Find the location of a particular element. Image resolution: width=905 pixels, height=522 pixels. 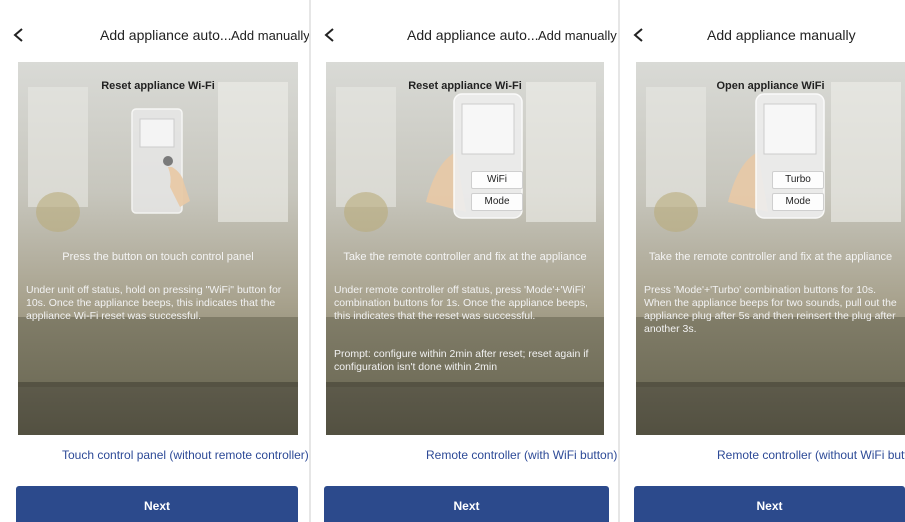

turbo-key-label: Turbo is located at coordinates (798, 180).